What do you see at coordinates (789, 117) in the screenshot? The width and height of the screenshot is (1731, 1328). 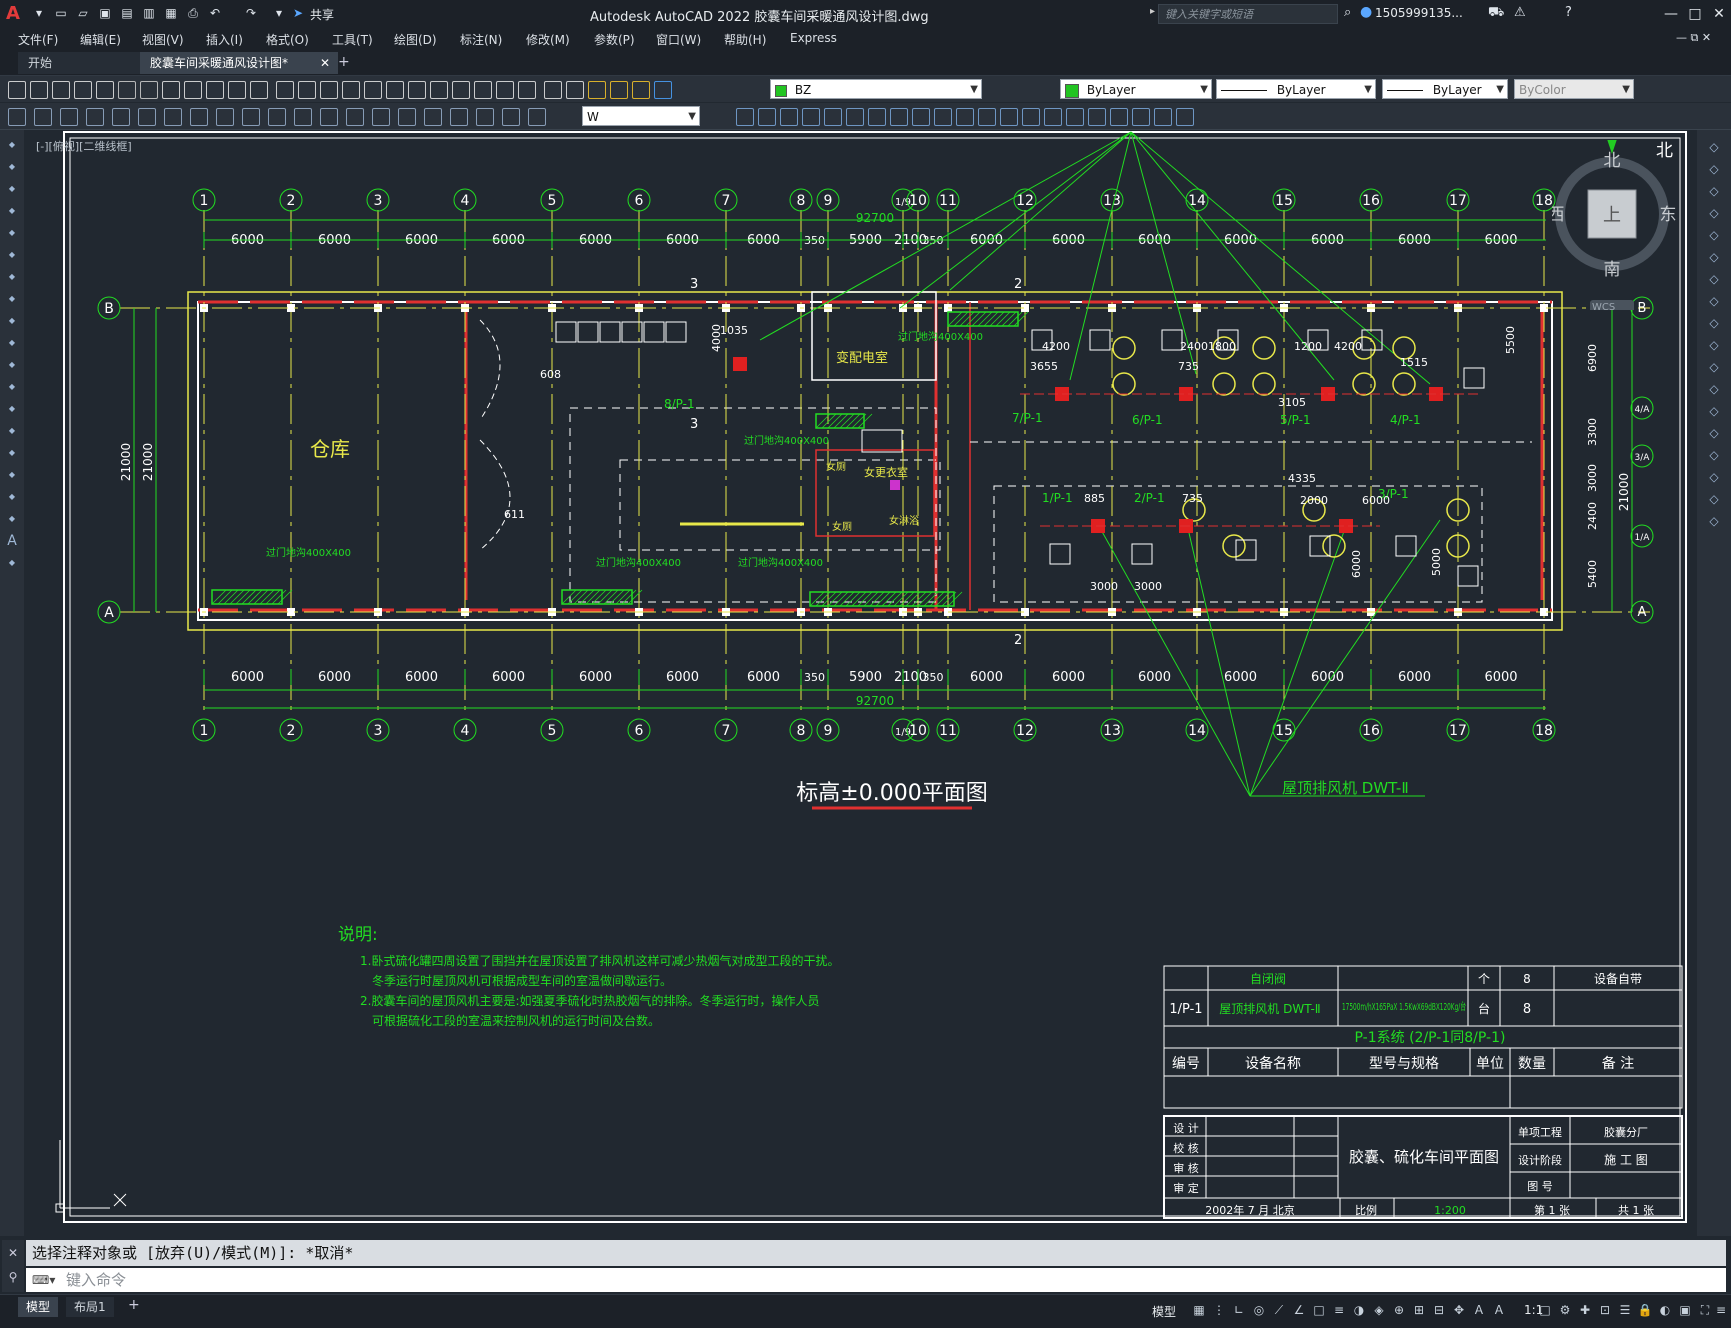 I see `modify-mirror-icon` at bounding box center [789, 117].